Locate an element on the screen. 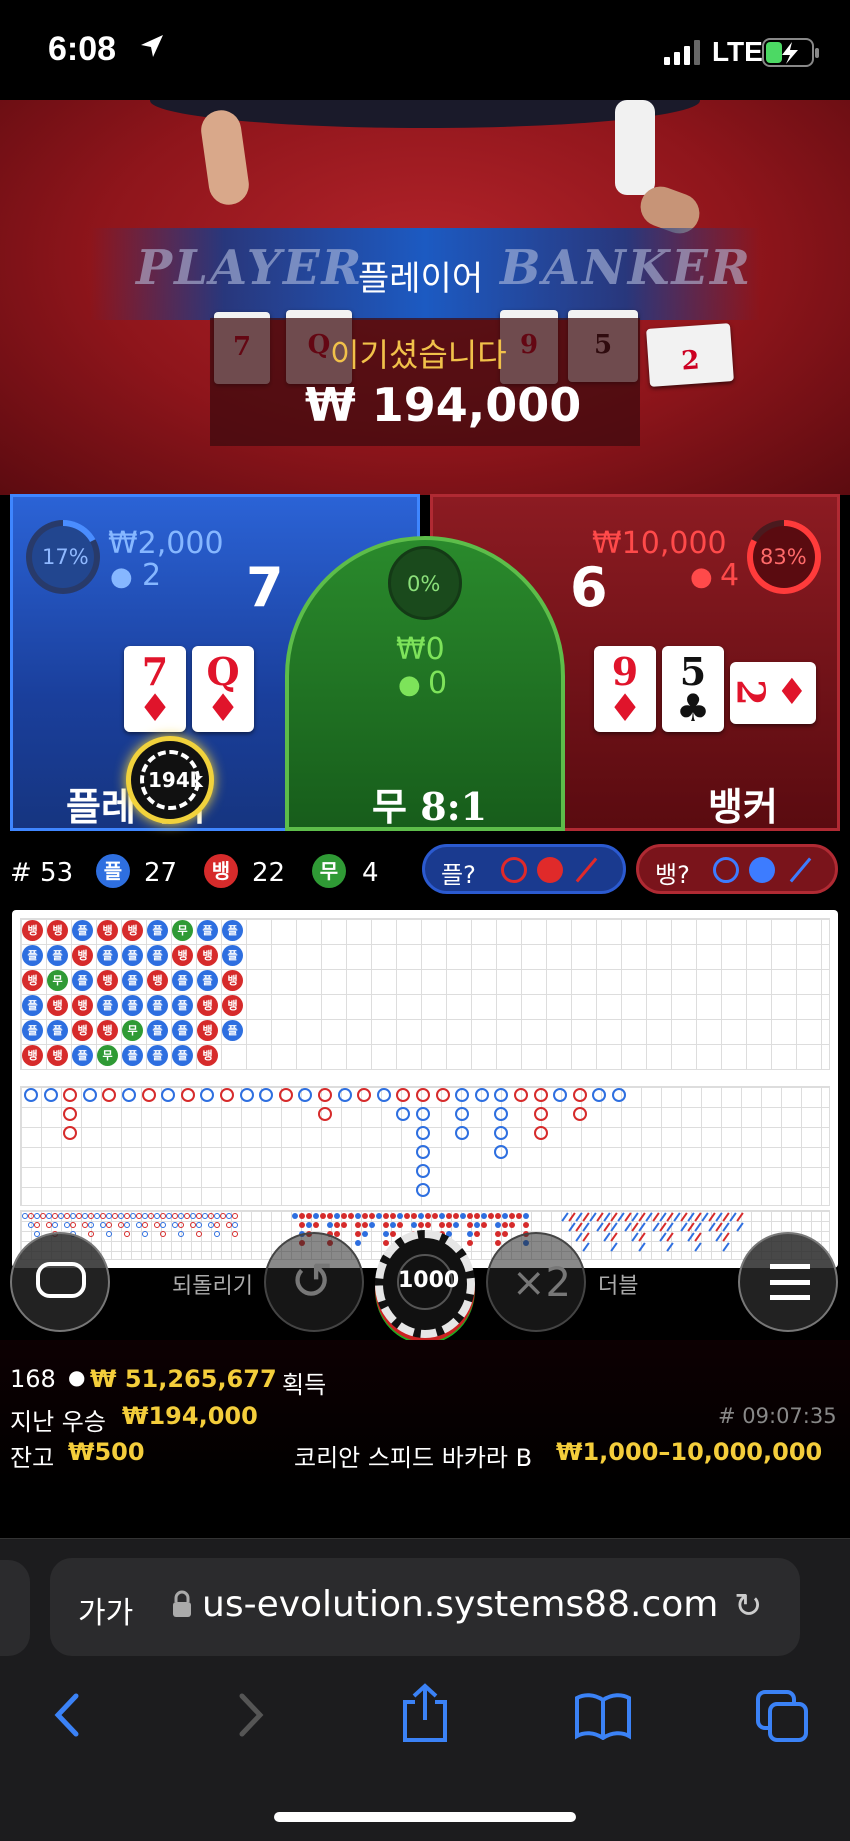  reload-icon: ↻ is located at coordinates (748, 1606).